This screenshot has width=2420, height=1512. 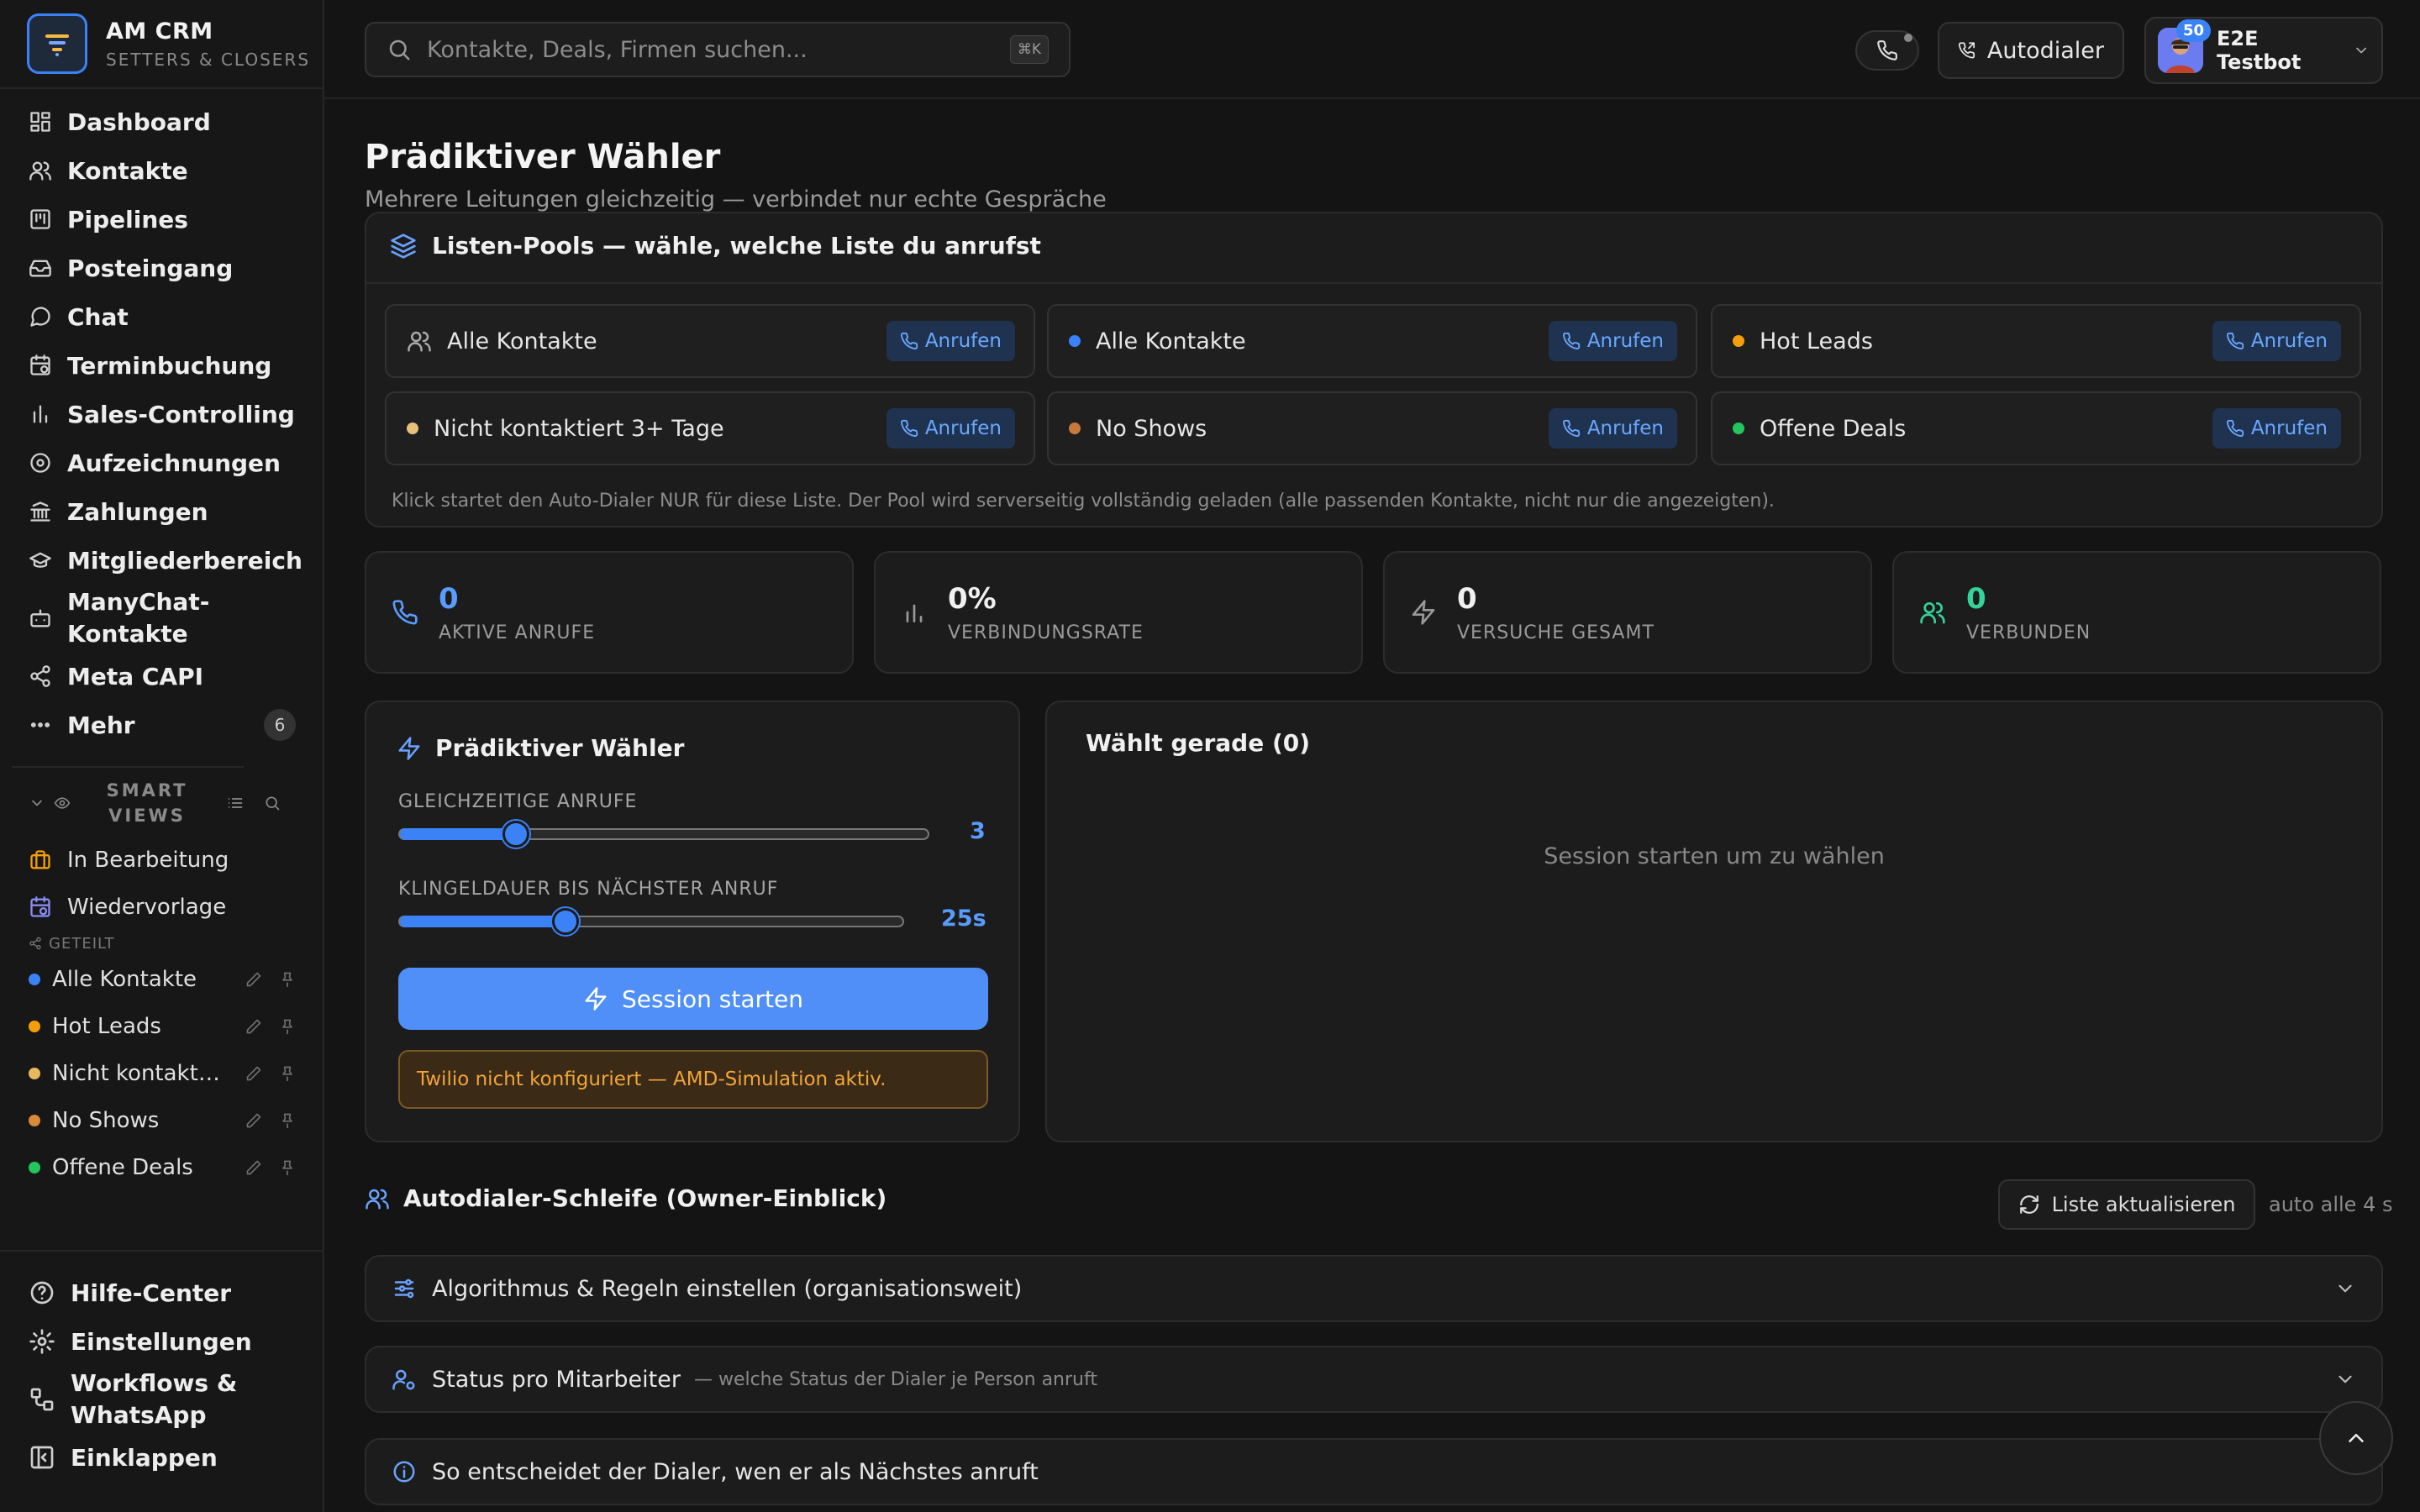 I want to click on nav-aufzeichnungen: Aufzeichnungen, so click(x=162, y=462).